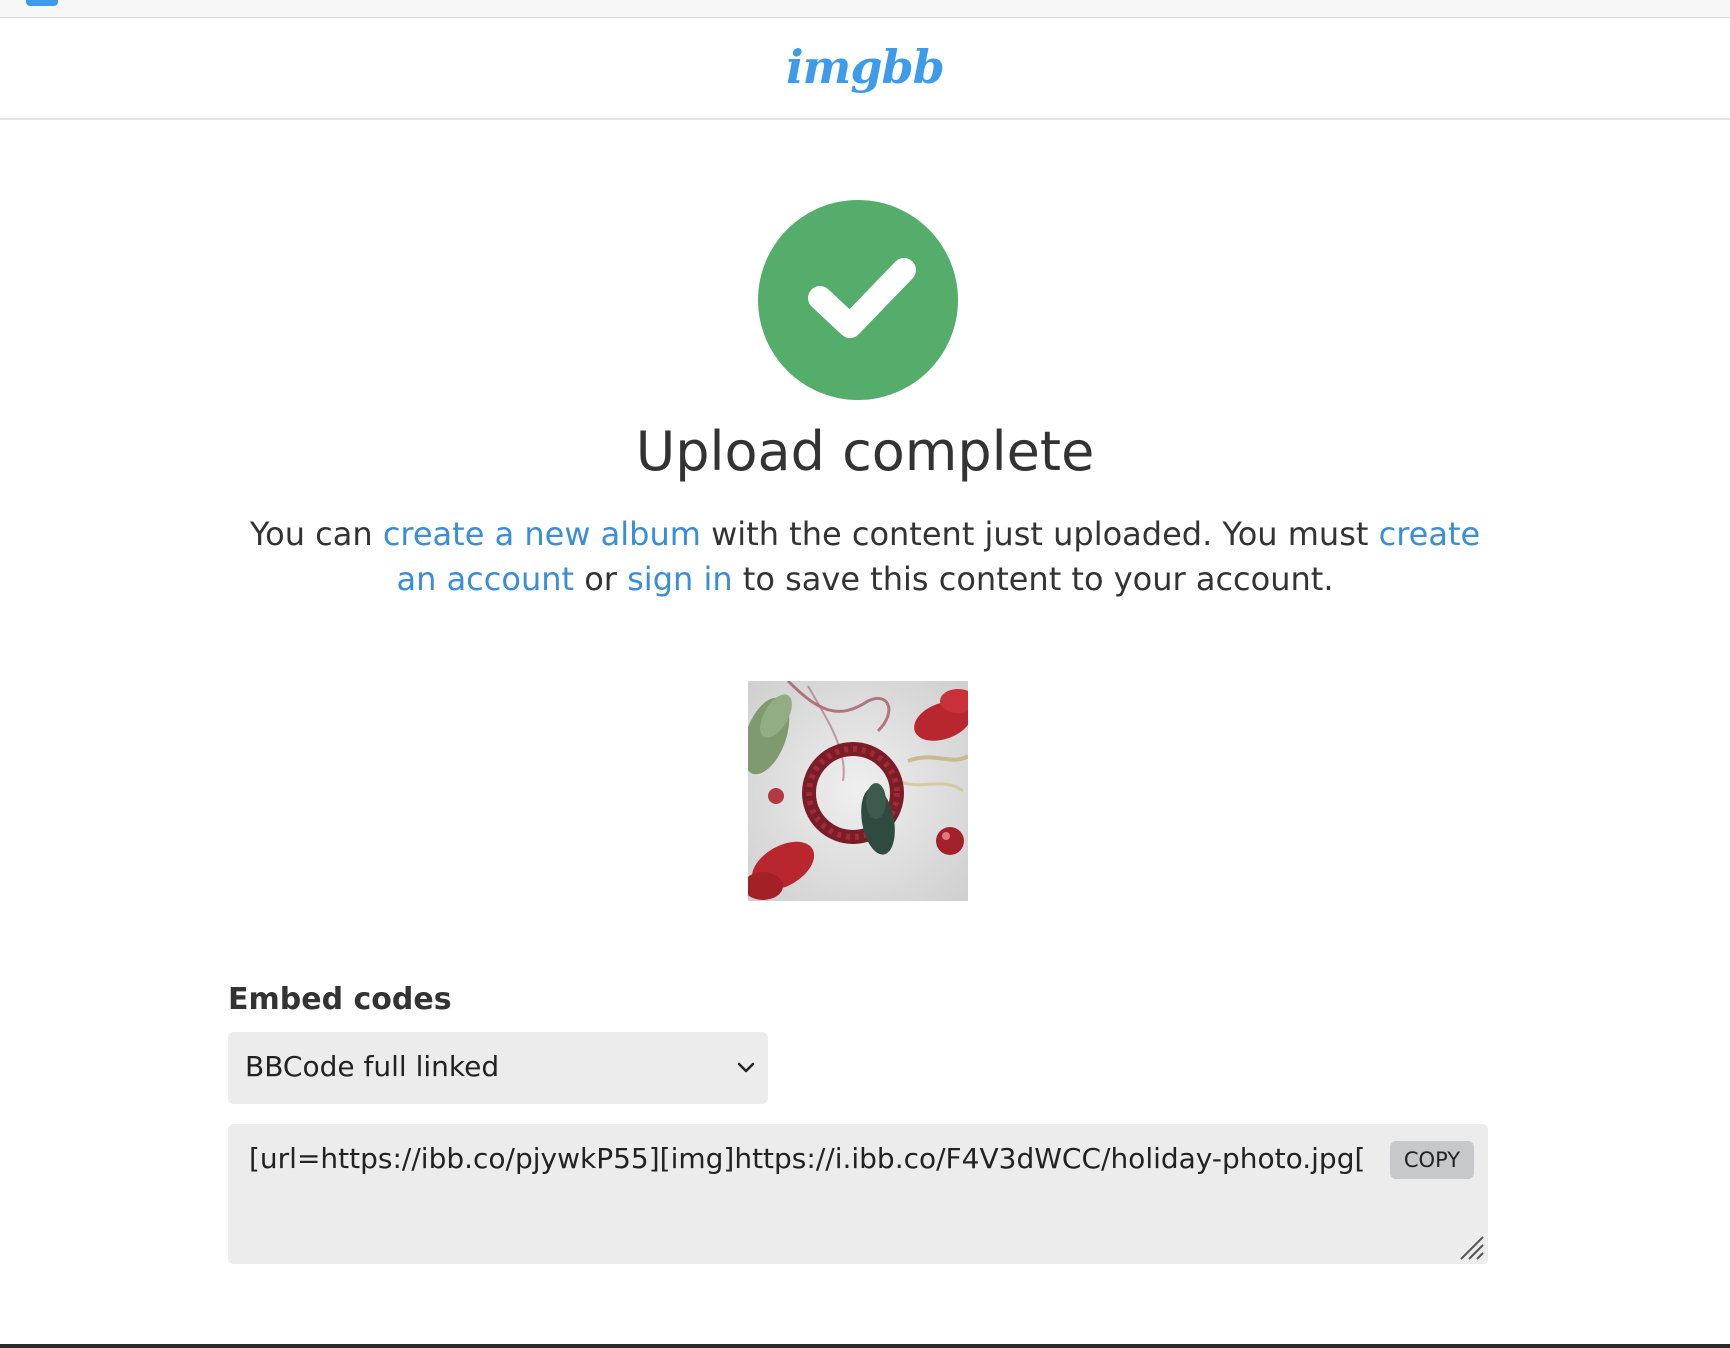  Describe the element at coordinates (340, 999) in the screenshot. I see `embed-codes-label: Embed codes` at that location.